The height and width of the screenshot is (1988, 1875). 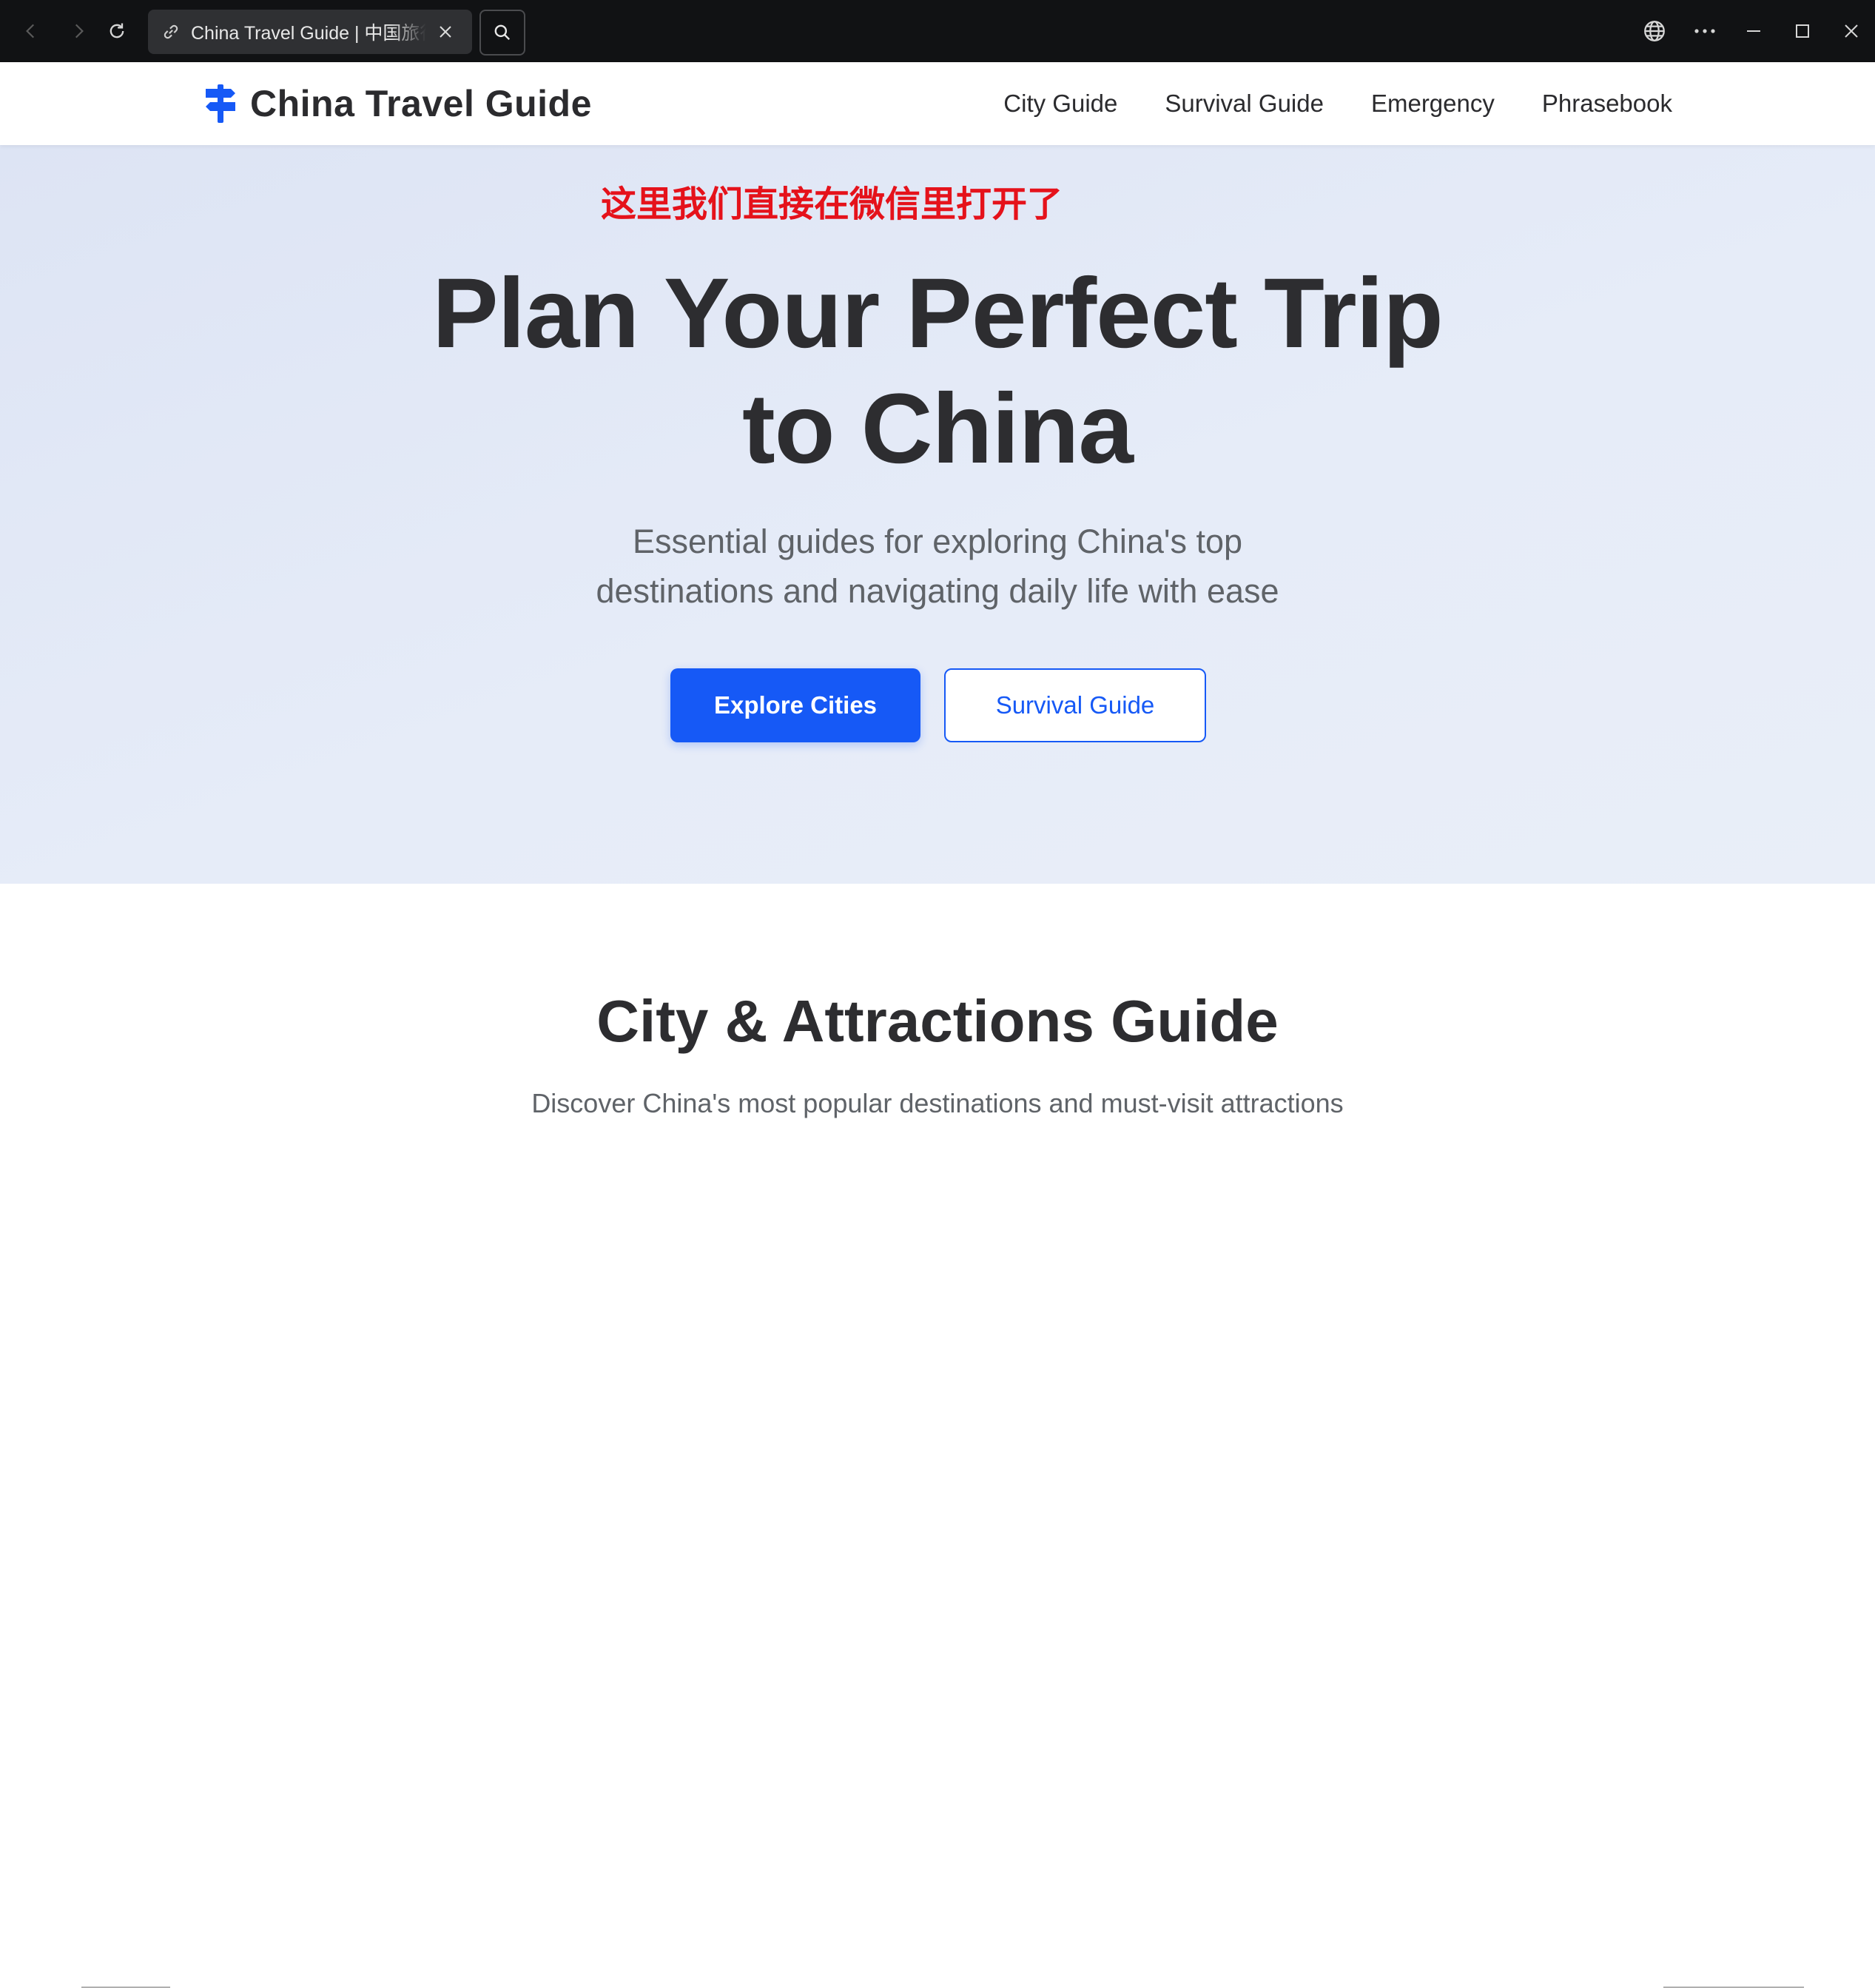 What do you see at coordinates (1705, 31) in the screenshot?
I see `more-horizontal-icon` at bounding box center [1705, 31].